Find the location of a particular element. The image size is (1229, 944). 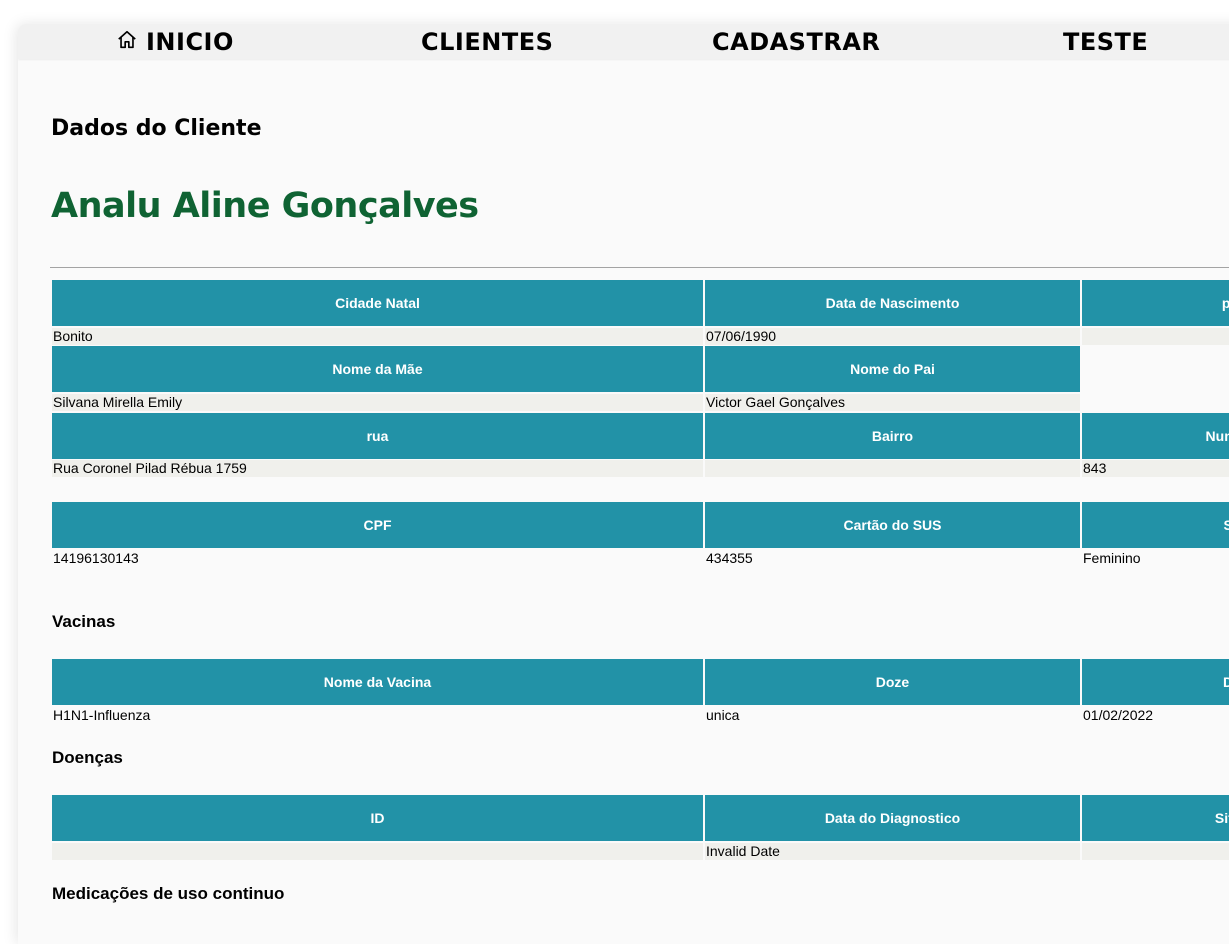

page-title: Dados do Cliente is located at coordinates (156, 128).